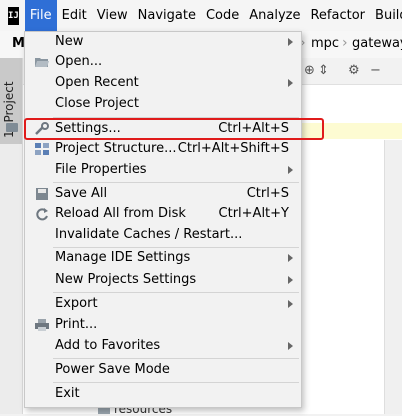 This screenshot has height=416, width=402. I want to click on menu-code: Code, so click(222, 15).